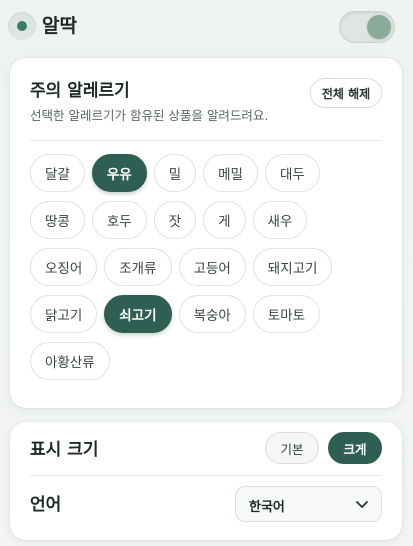  I want to click on allergy-chip: 새우, so click(280, 220).